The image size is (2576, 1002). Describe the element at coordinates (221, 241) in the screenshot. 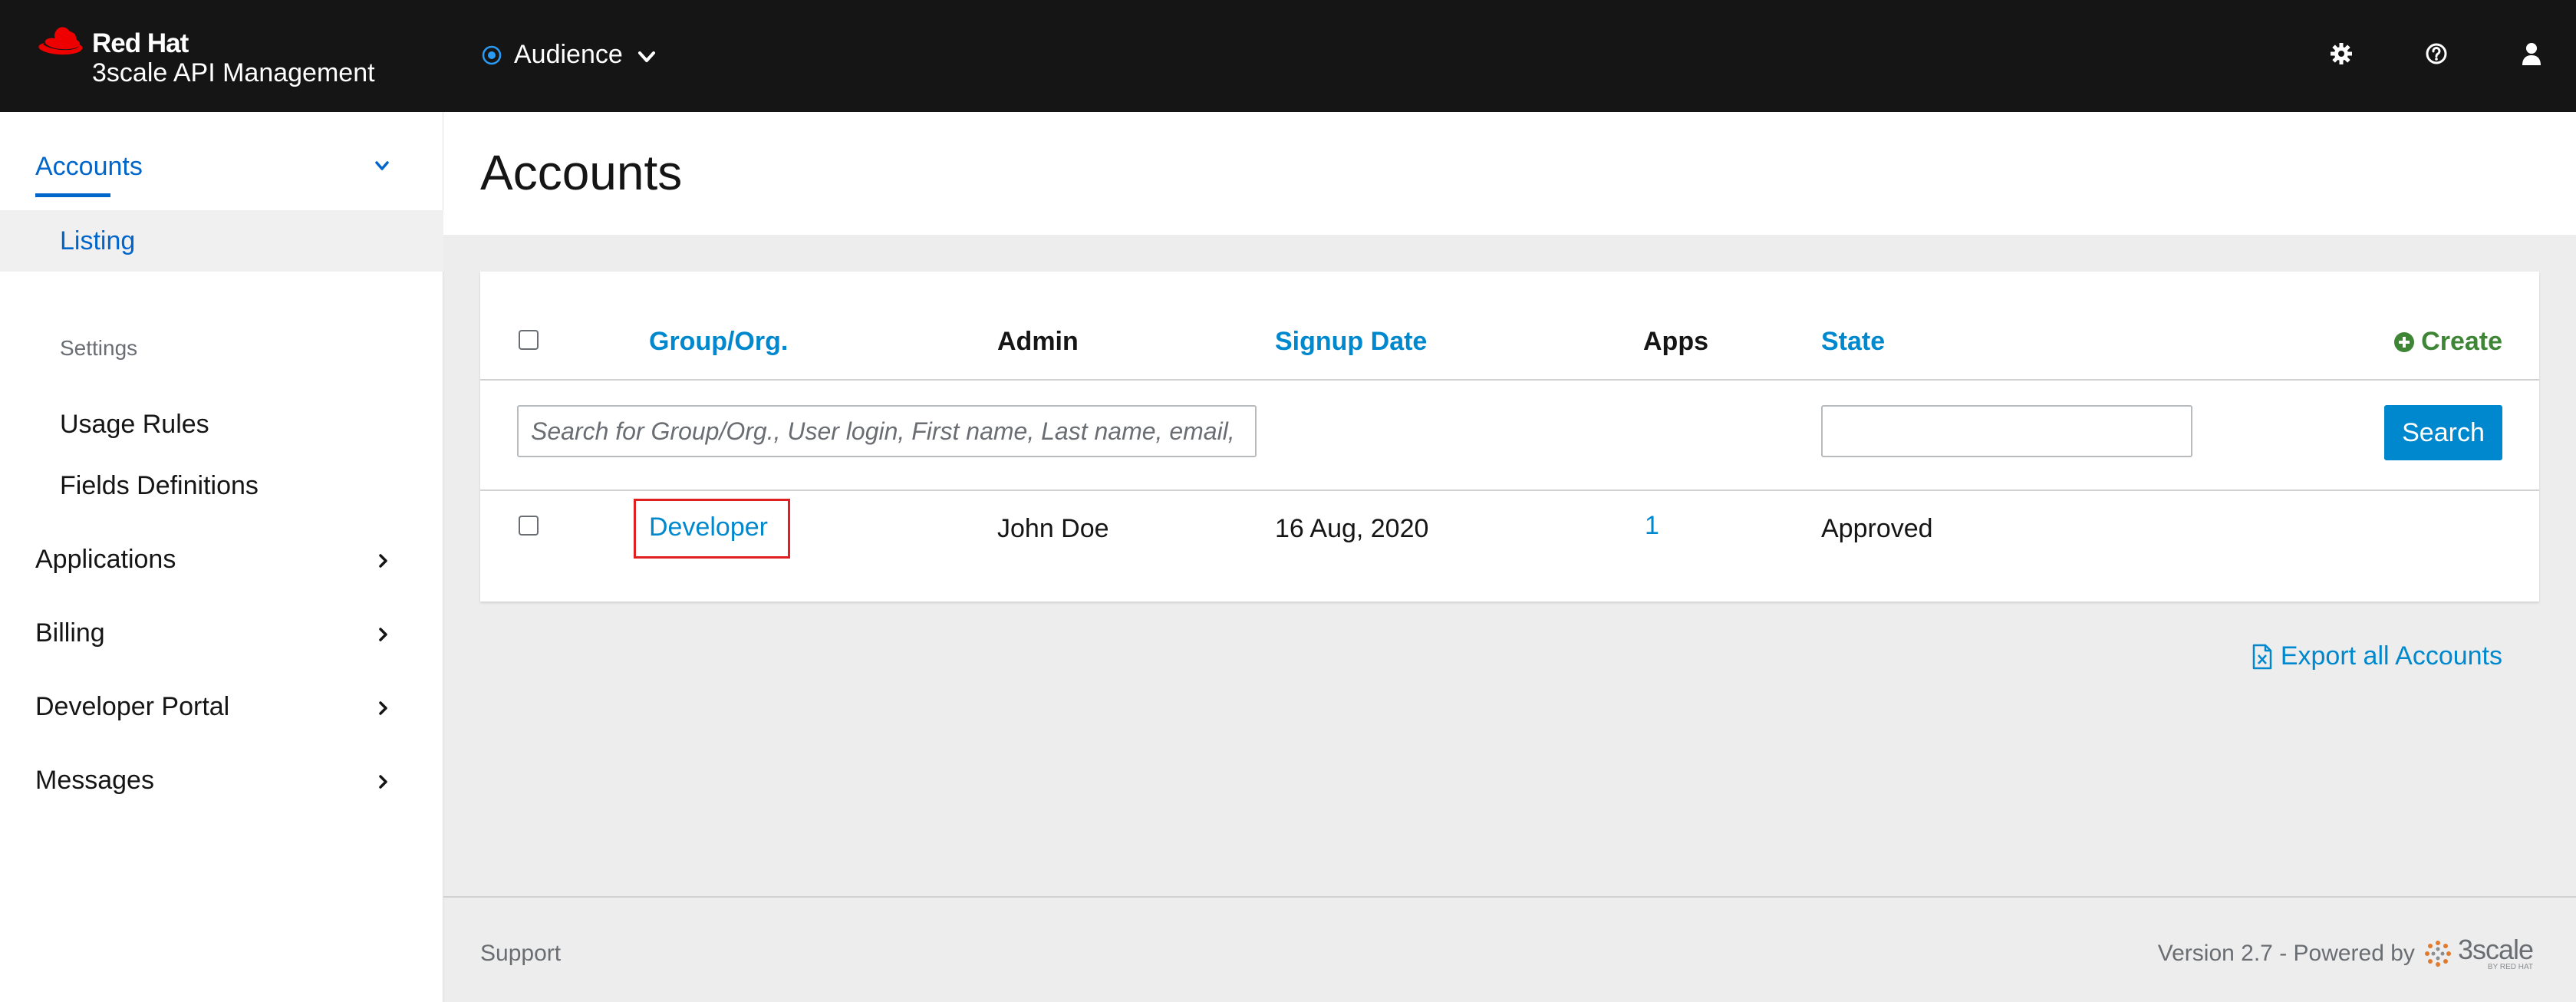

I see `sidebar-item-listing: Listing` at that location.